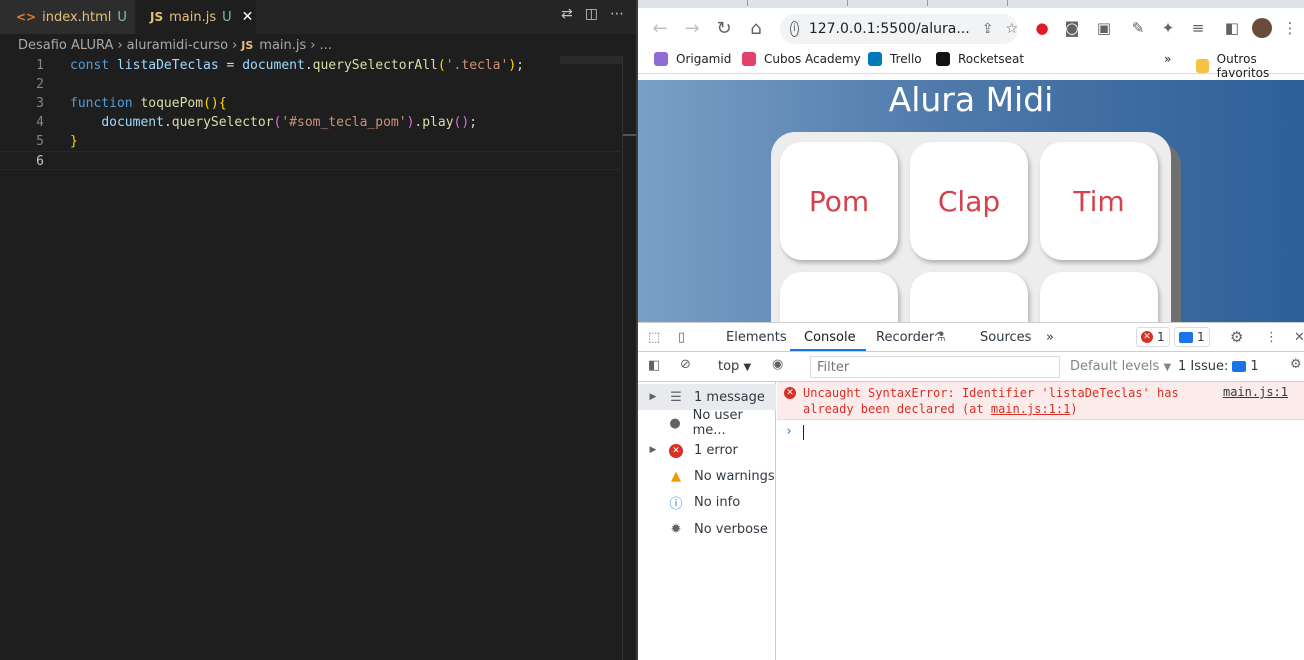  What do you see at coordinates (747, 367) in the screenshot?
I see `chevron-down-icon: ▼` at bounding box center [747, 367].